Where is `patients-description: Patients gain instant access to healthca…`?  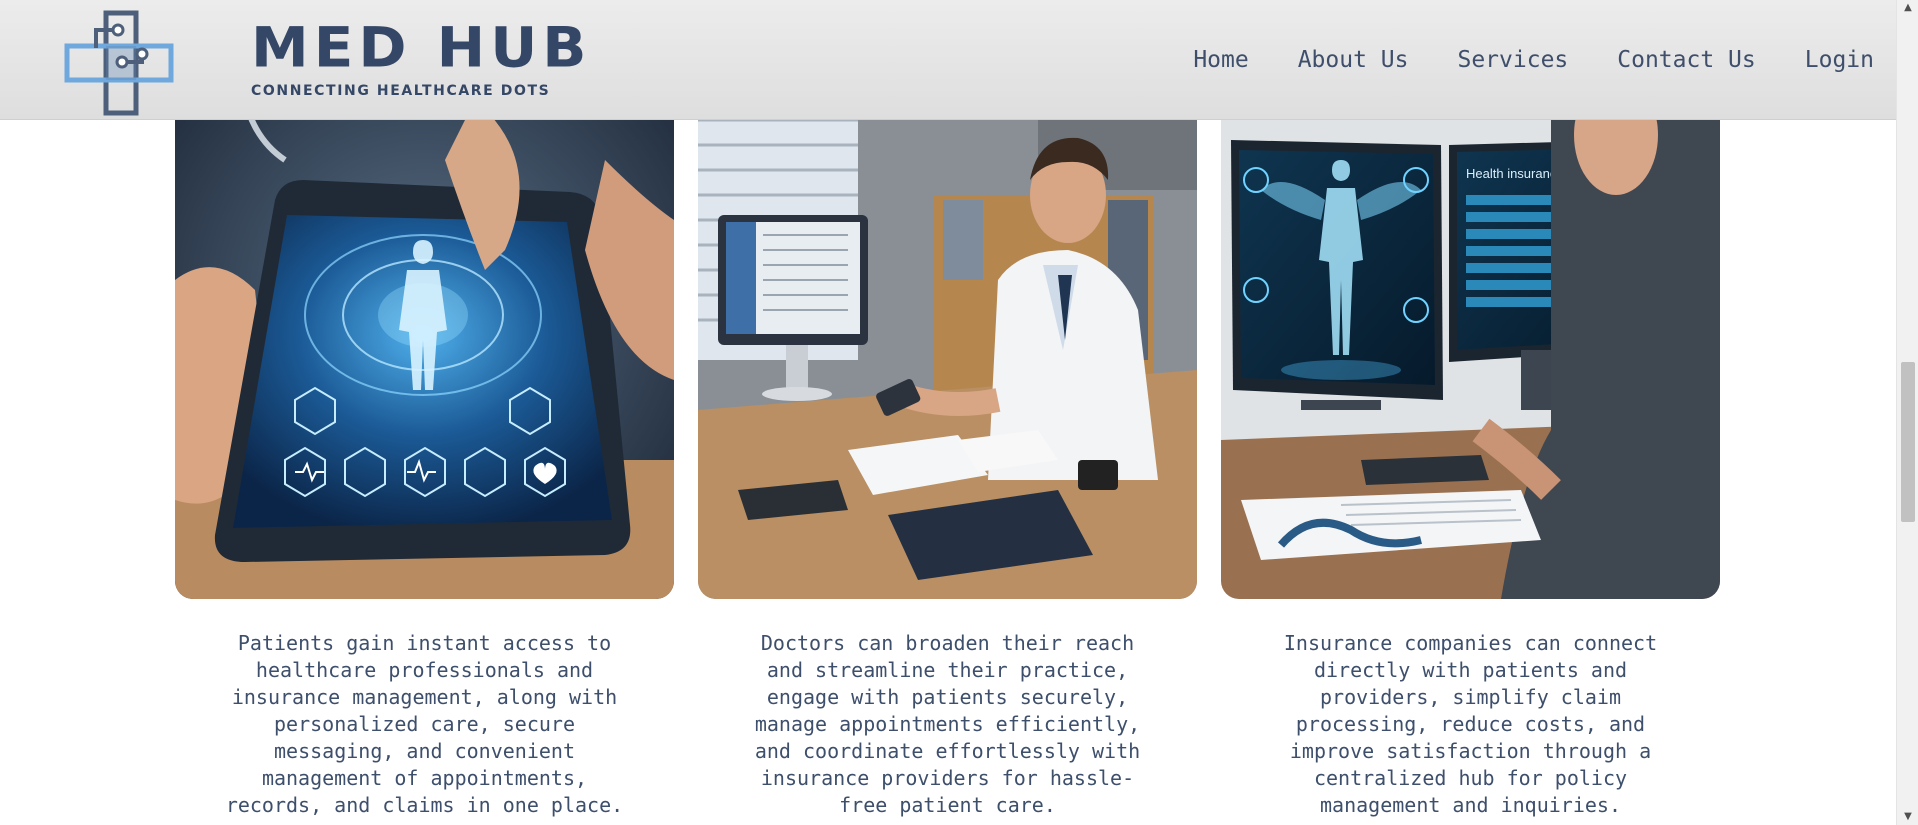 patients-description: Patients gain instant access to healthca… is located at coordinates (424, 724).